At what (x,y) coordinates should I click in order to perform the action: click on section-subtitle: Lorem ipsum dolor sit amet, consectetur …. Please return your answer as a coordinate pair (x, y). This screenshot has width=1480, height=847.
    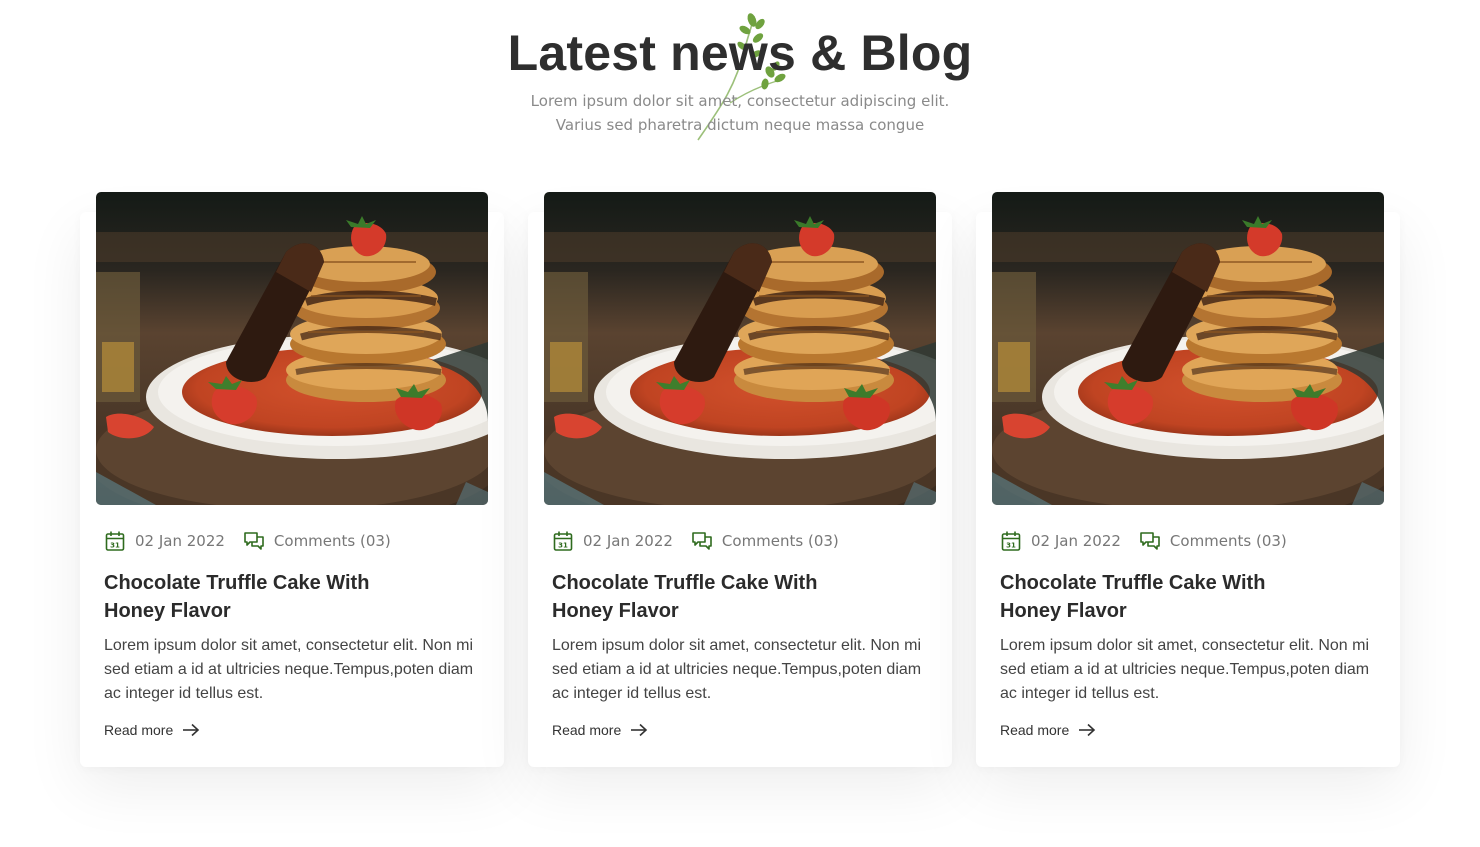
    Looking at the image, I should click on (740, 113).